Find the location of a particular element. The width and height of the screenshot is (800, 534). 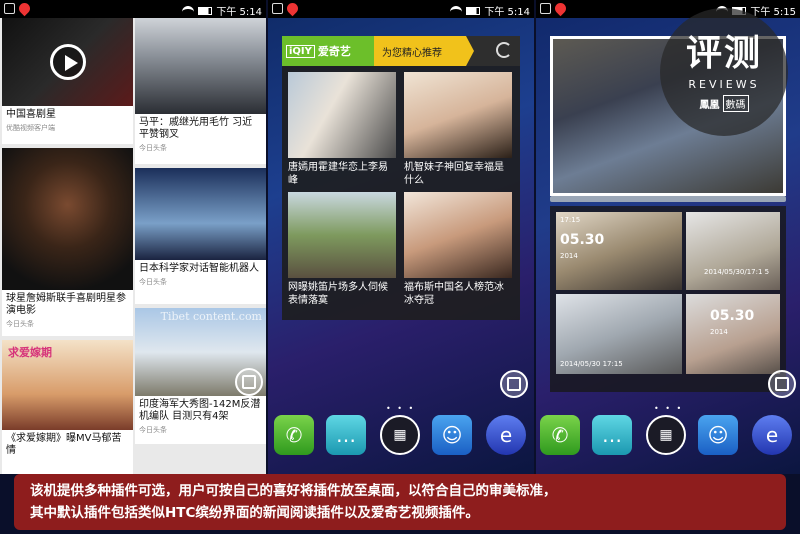

gallery-tile: 2014/05/30 17:15 is located at coordinates (619, 334).